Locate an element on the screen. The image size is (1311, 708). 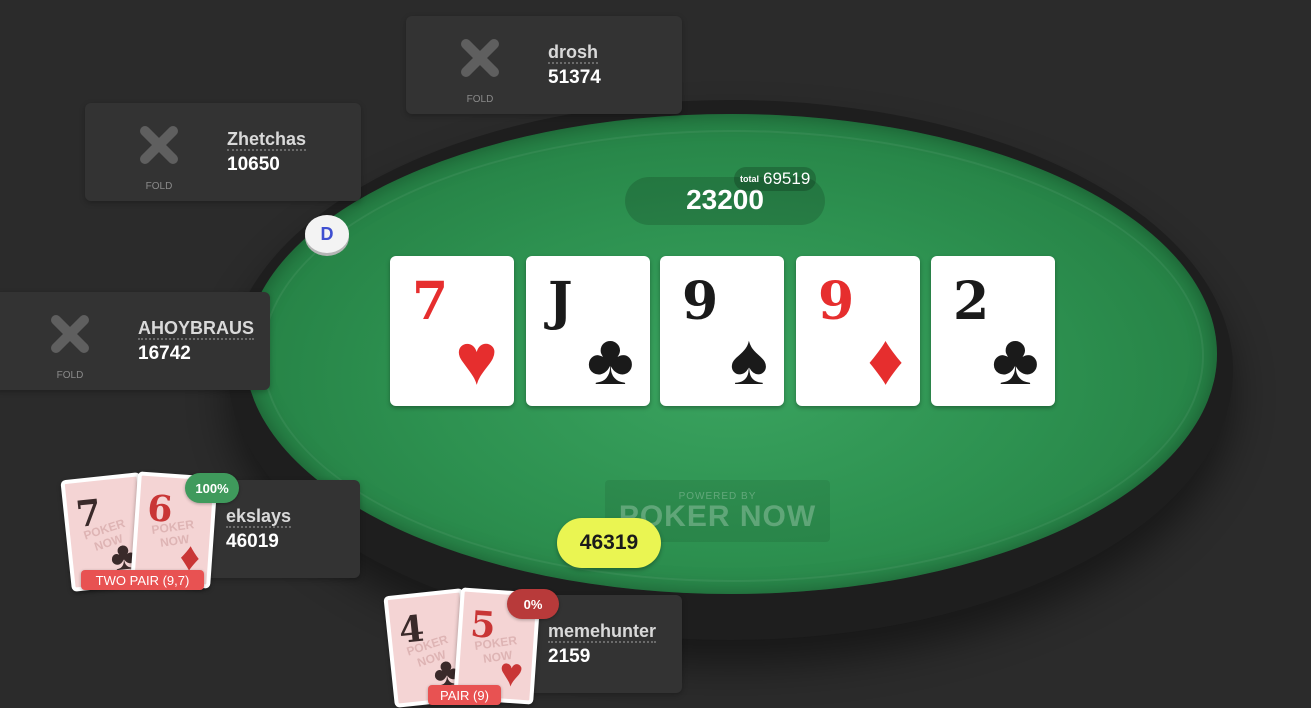
board-card-5: 2 ♣ is located at coordinates (993, 331).